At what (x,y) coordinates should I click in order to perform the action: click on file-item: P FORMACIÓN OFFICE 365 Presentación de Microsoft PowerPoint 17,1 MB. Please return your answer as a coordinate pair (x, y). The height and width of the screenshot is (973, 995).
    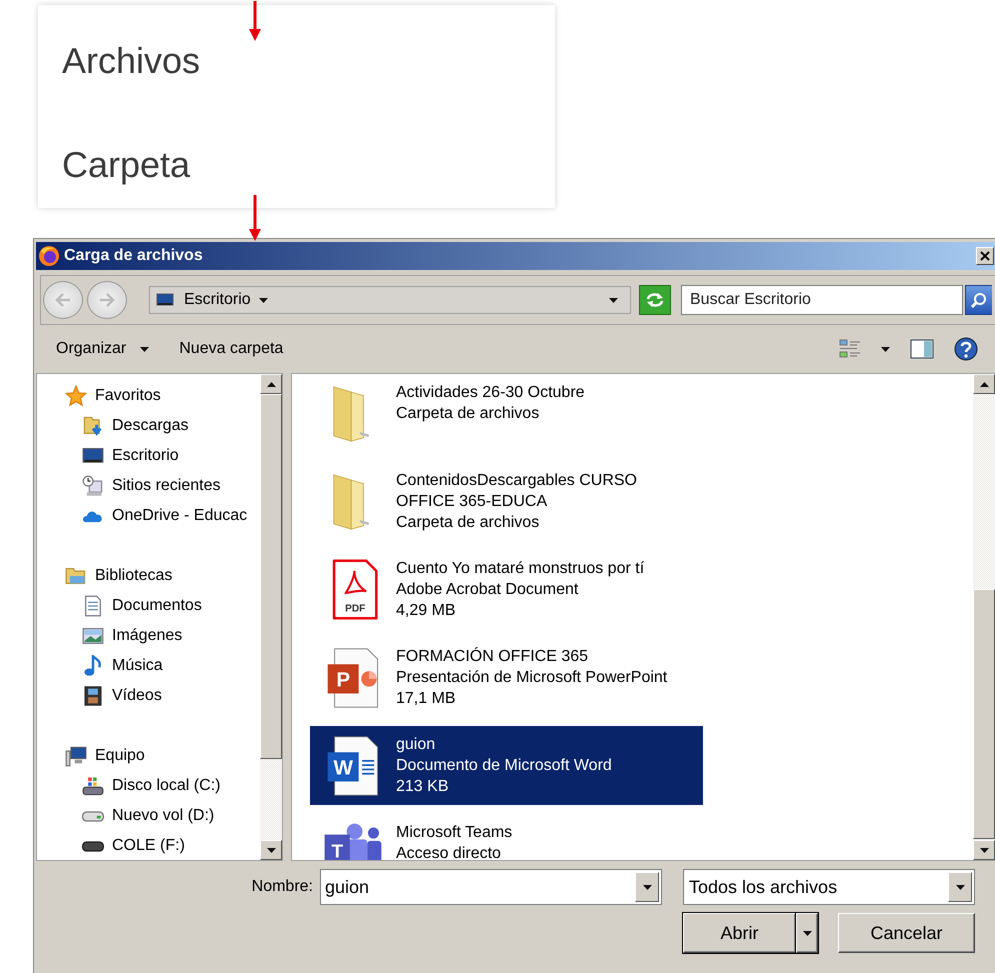
    Looking at the image, I should click on (506, 677).